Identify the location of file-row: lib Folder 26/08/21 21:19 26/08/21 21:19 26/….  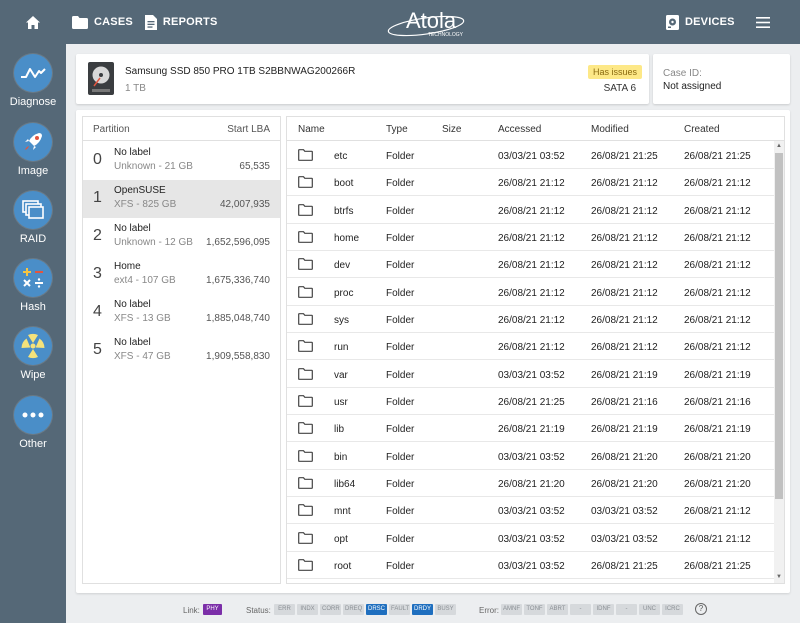
(531, 429).